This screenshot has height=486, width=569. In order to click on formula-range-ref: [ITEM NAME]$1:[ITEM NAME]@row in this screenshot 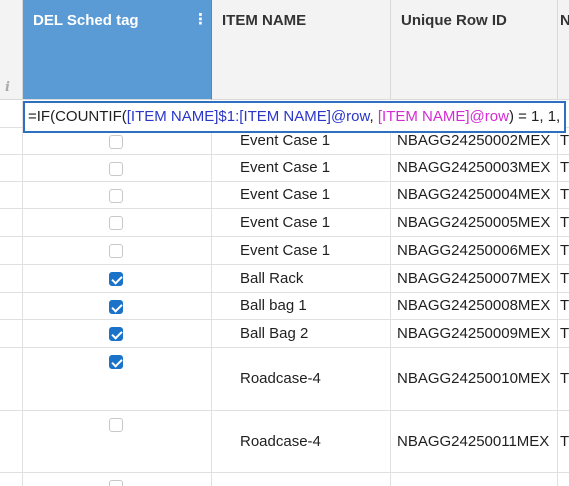, I will do `click(248, 116)`.